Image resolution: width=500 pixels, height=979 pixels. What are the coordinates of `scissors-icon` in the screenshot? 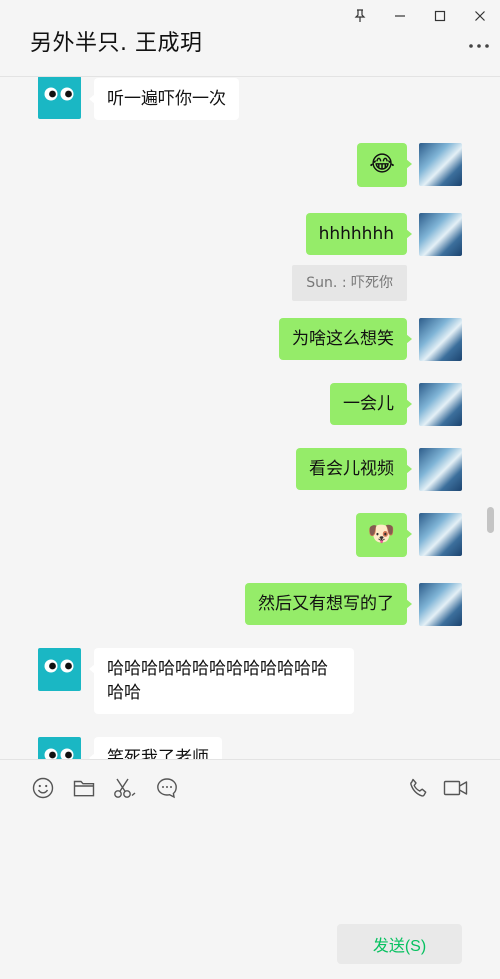 It's located at (125, 788).